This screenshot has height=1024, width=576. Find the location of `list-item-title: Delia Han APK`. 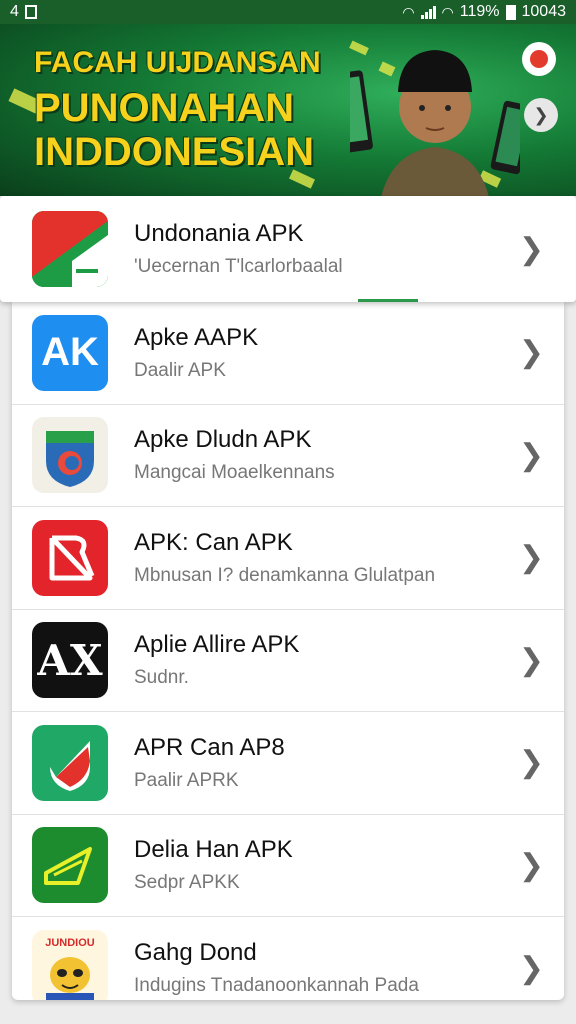

list-item-title: Delia Han APK is located at coordinates (213, 850).